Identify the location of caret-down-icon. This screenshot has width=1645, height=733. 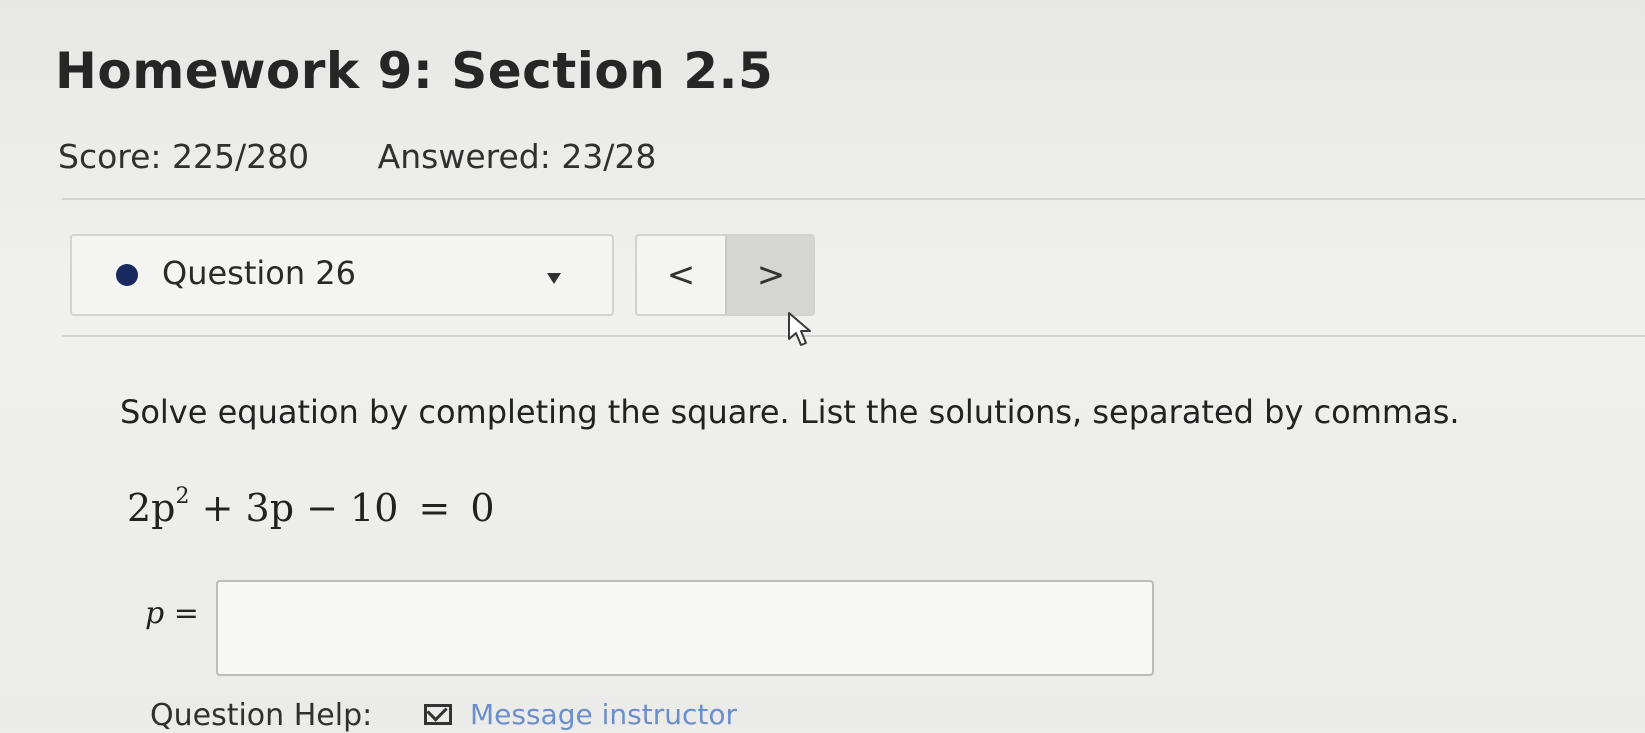
(554, 278).